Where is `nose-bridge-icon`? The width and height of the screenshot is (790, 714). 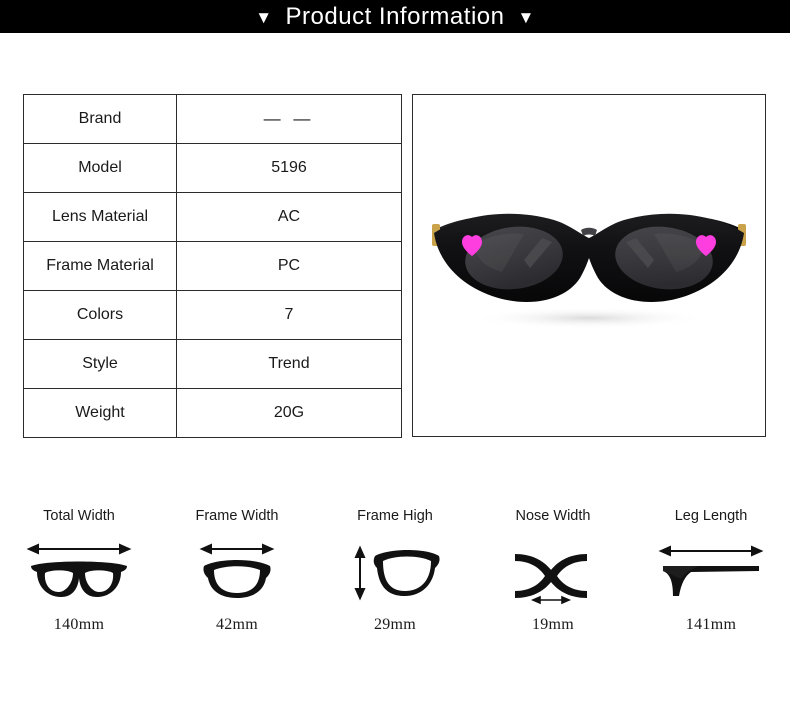
nose-bridge-icon is located at coordinates (553, 573).